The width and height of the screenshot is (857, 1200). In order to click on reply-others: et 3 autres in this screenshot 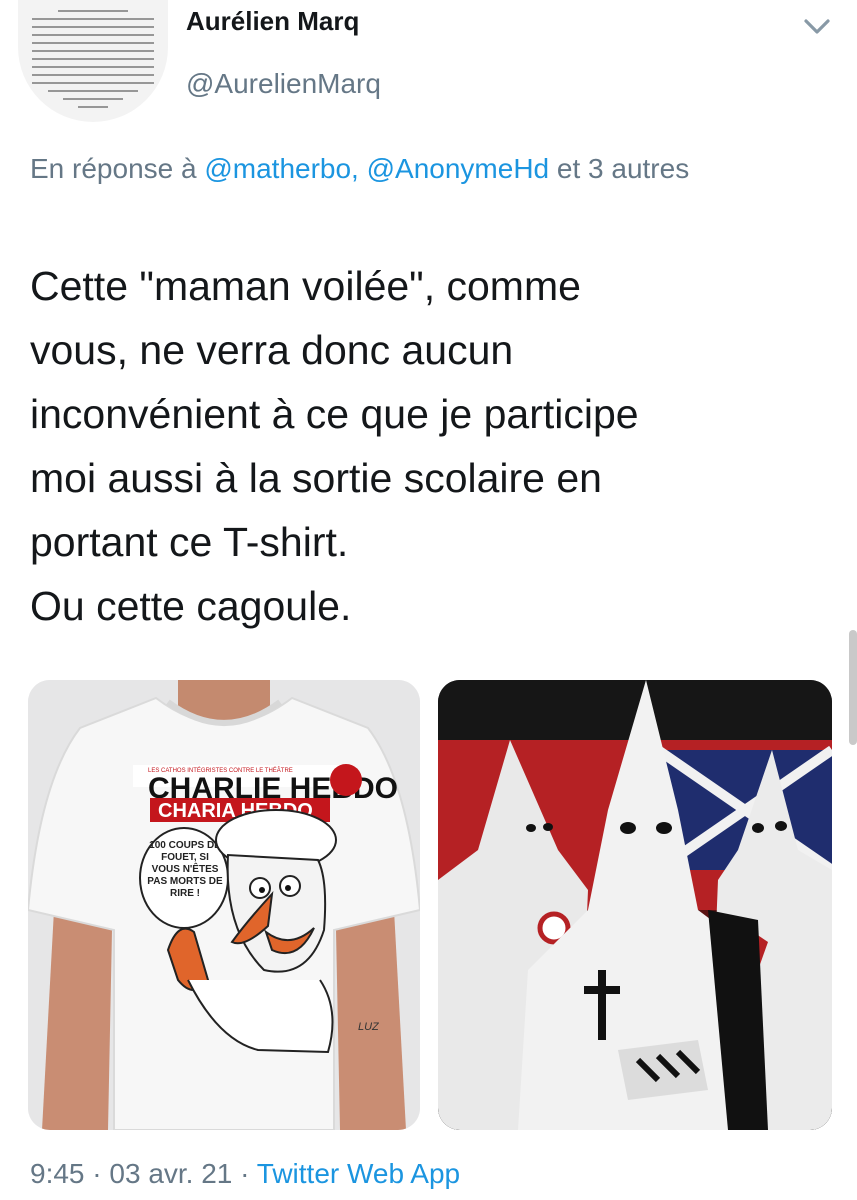, I will do `click(619, 168)`.